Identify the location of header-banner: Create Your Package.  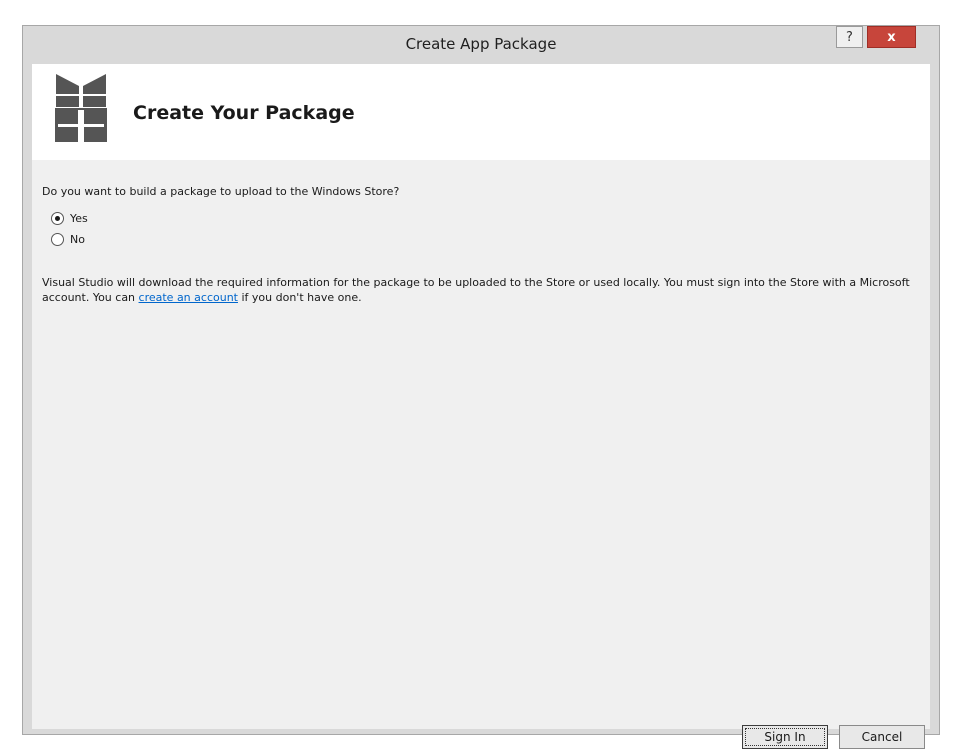
(481, 112).